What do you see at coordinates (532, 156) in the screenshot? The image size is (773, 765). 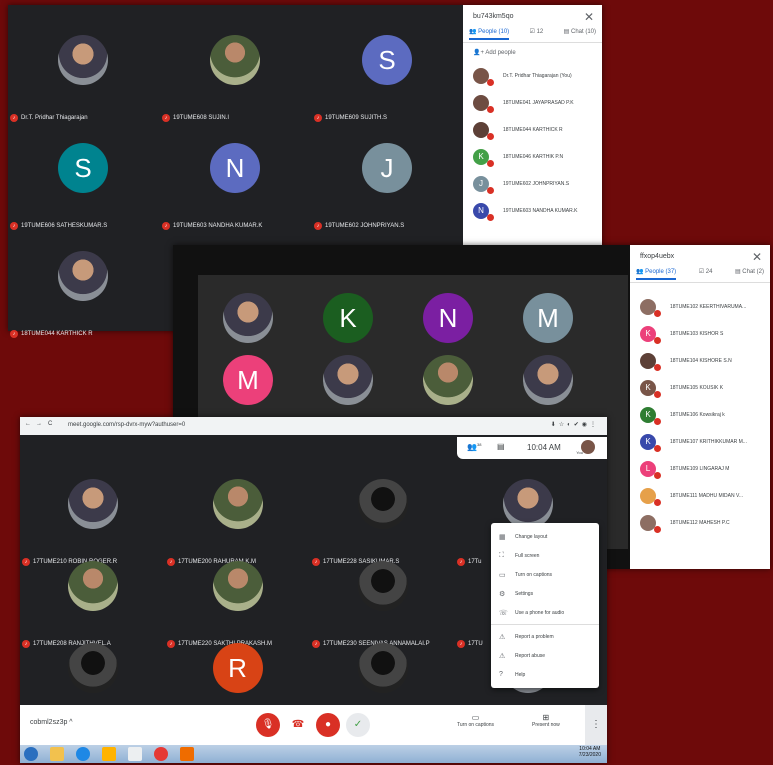 I see `participant-row: K 18TUME046 KARTHIK P.N` at bounding box center [532, 156].